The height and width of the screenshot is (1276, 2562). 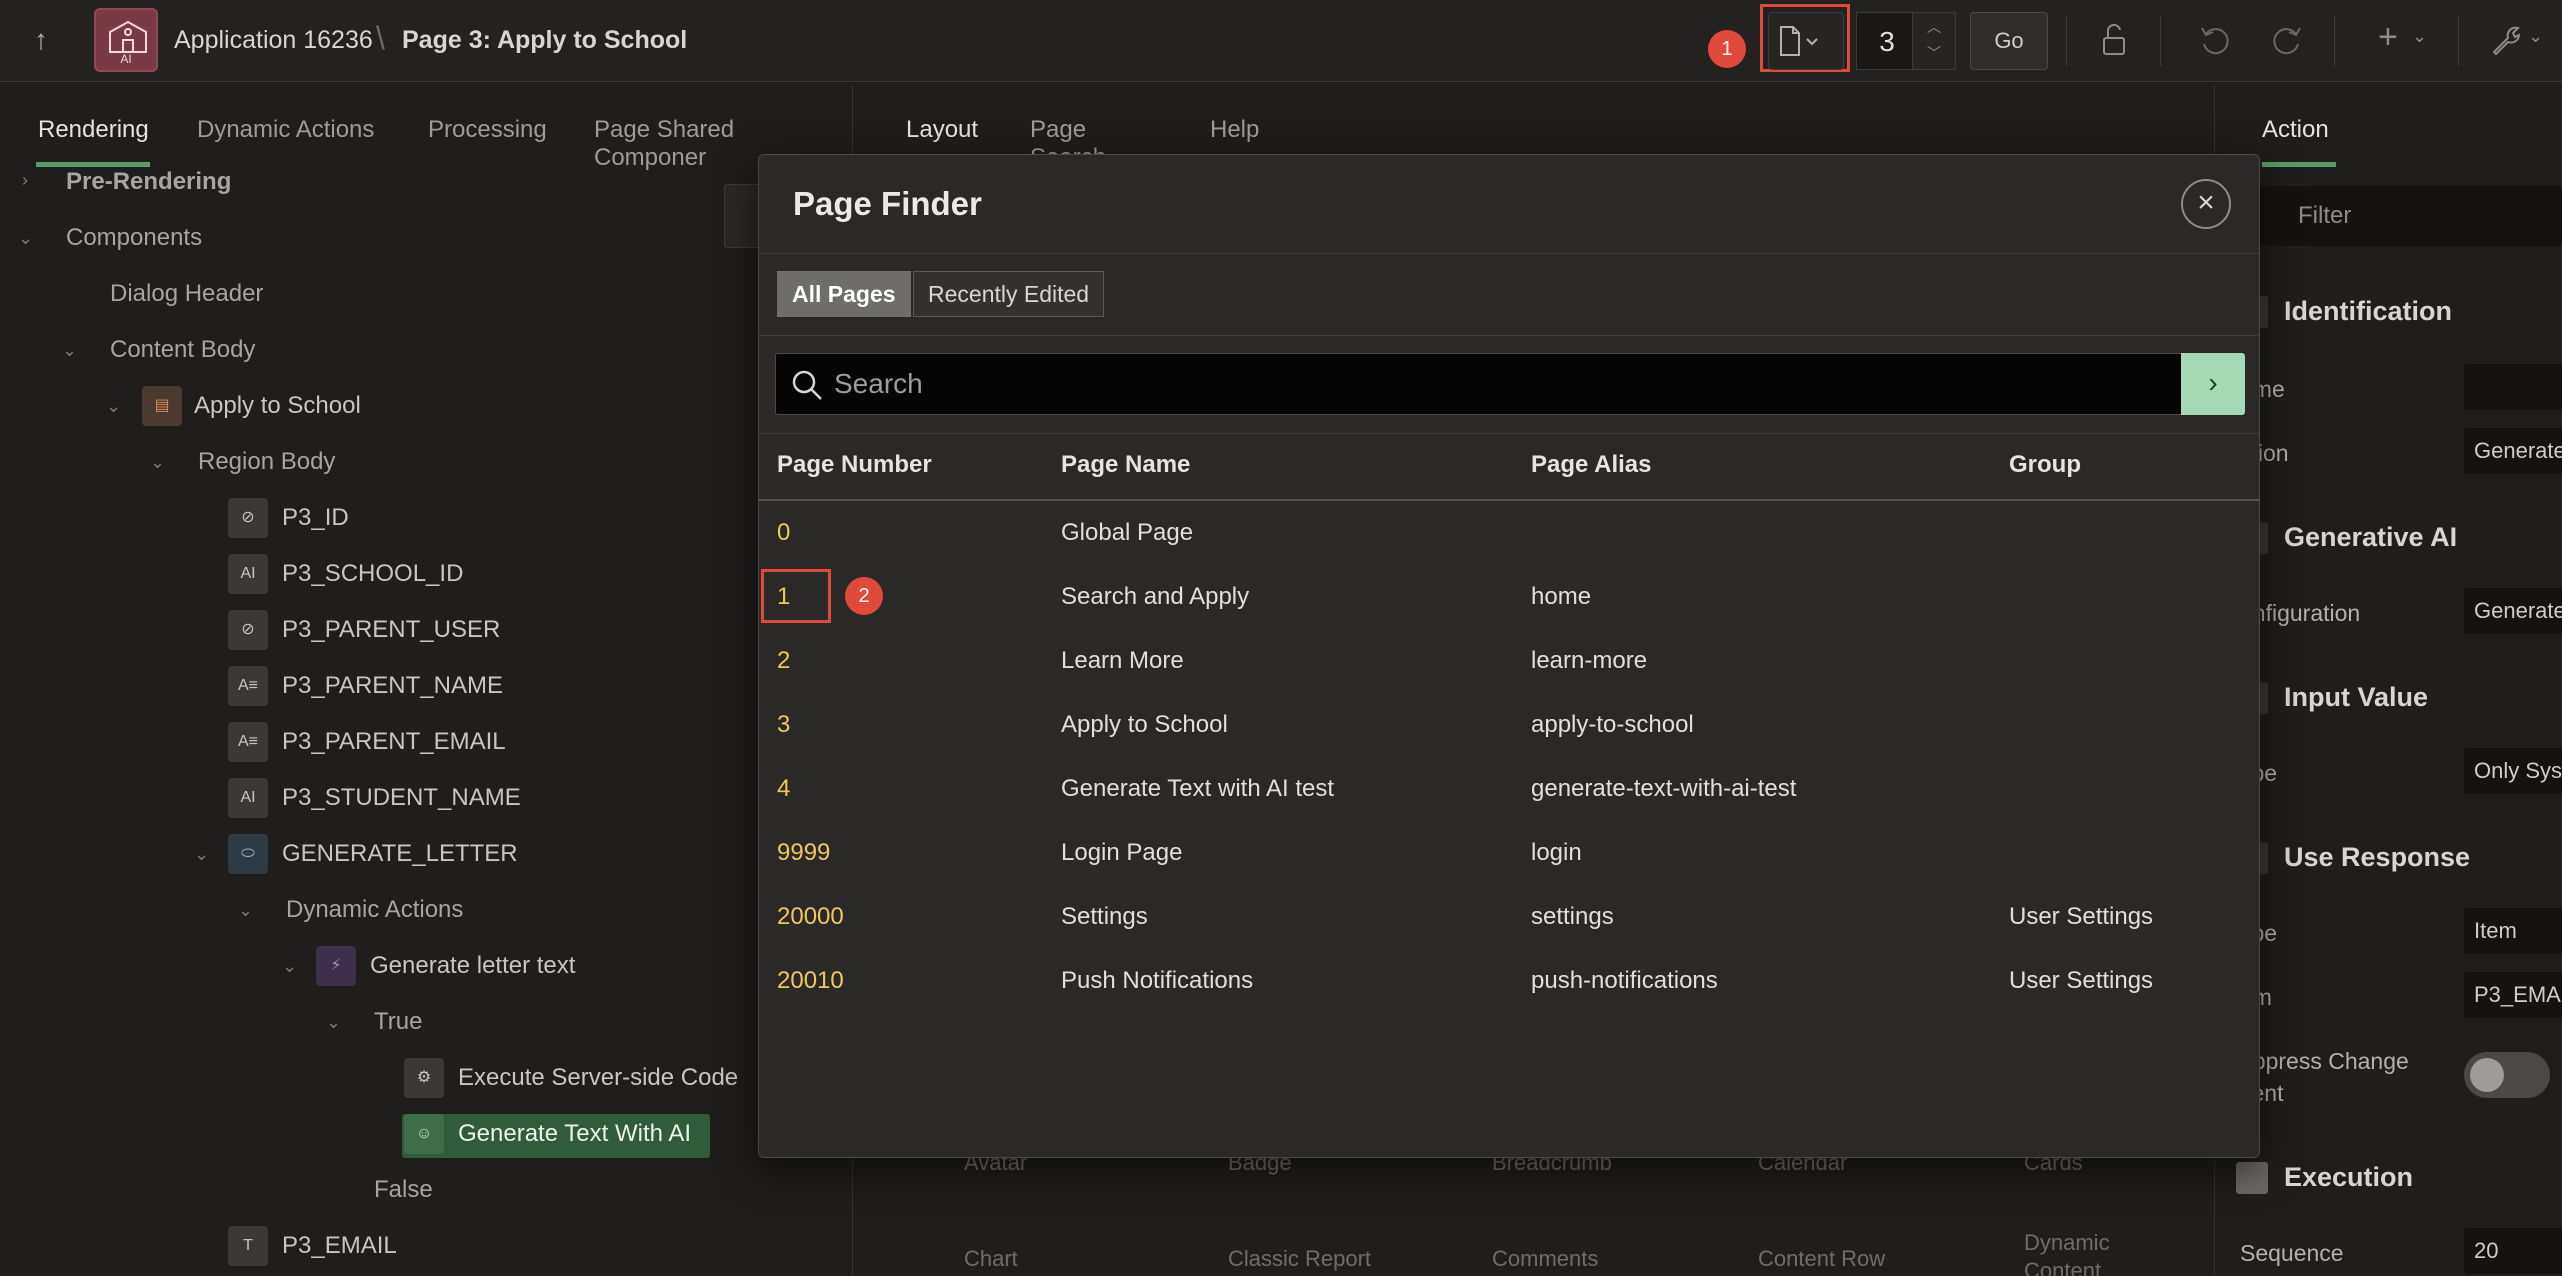 I want to click on tree-node: P3_PARENT_EMAIL, so click(x=394, y=742).